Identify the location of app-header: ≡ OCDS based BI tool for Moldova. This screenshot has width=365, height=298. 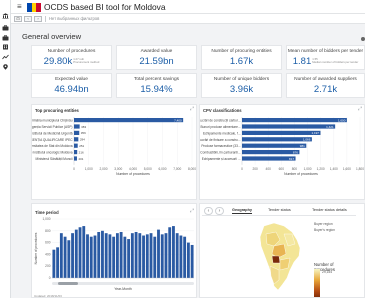
(188, 7).